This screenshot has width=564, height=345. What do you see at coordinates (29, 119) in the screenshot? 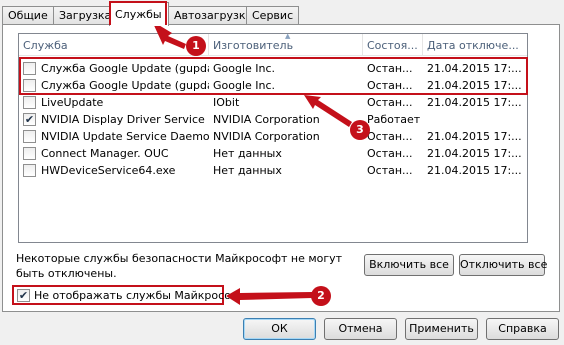
I see `service-checkbox: ✔` at bounding box center [29, 119].